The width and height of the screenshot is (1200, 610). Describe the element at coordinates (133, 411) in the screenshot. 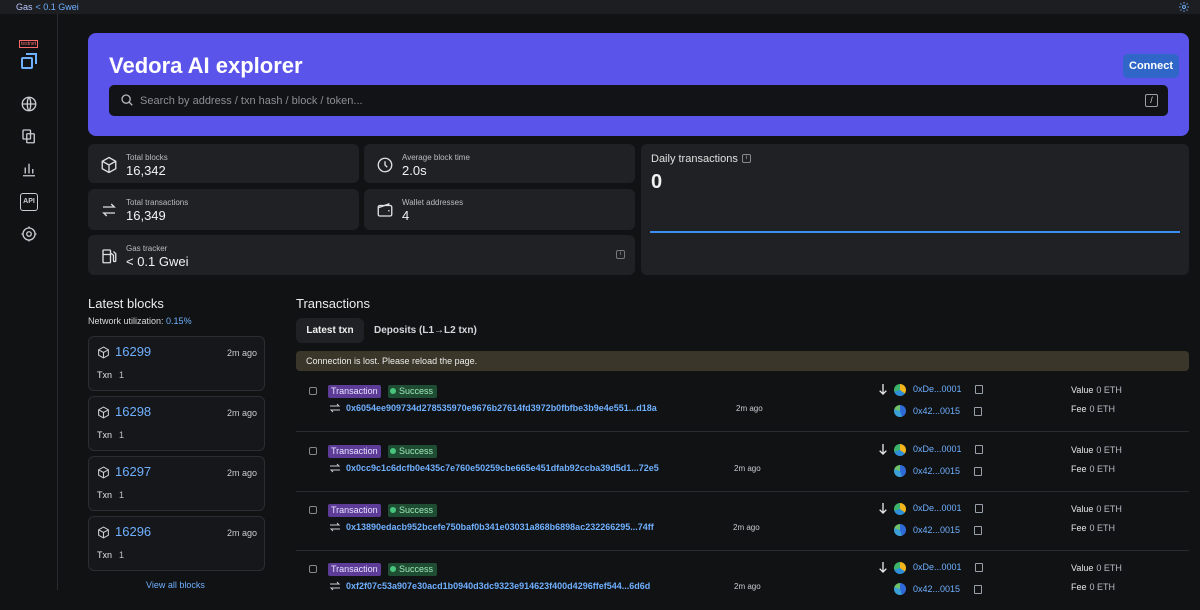

I see `block-number-link: 16298` at that location.